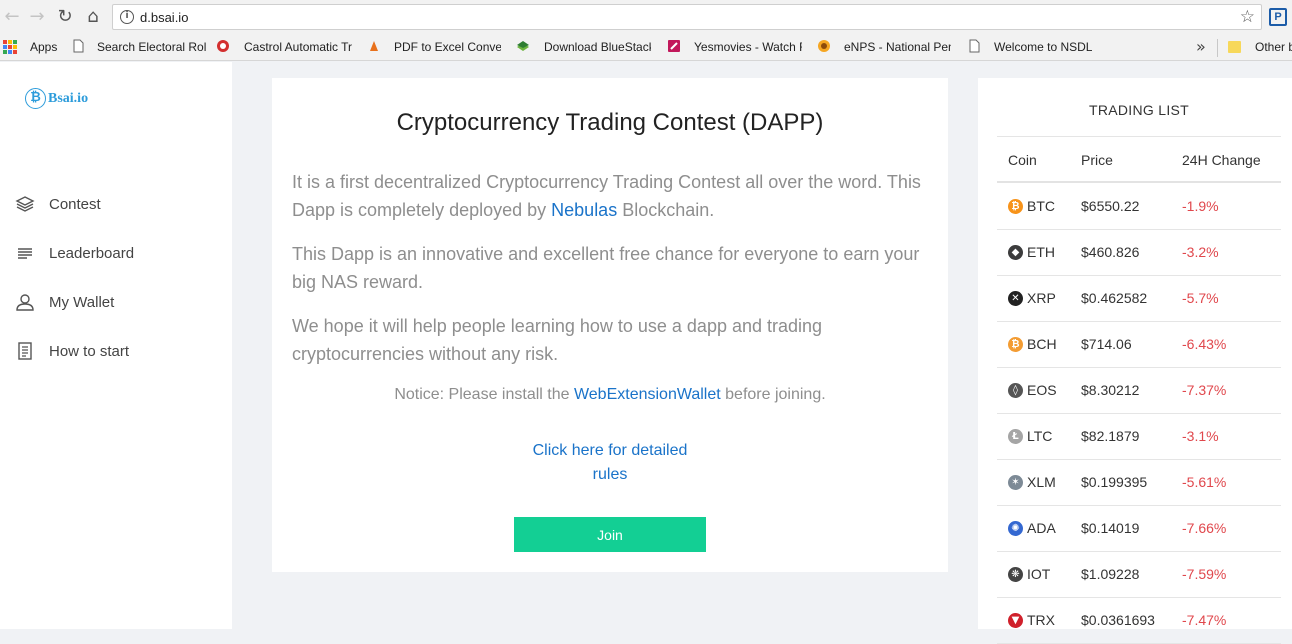 The image size is (1292, 644). What do you see at coordinates (610, 534) in the screenshot?
I see `join-button: Join` at bounding box center [610, 534].